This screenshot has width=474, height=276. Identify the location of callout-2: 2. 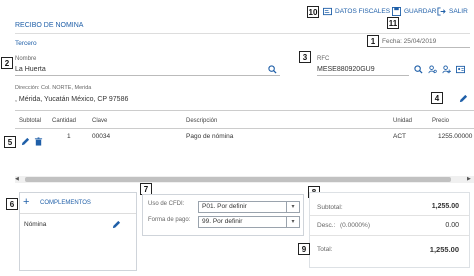
(7, 63).